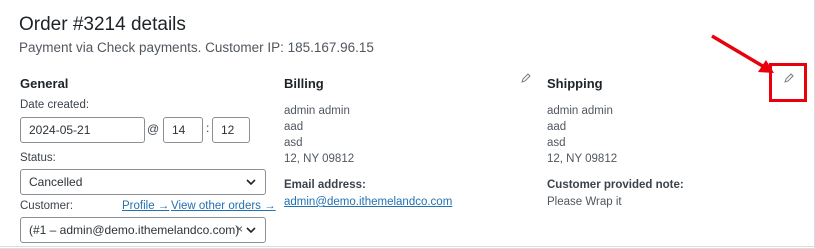 This screenshot has height=249, width=815. I want to click on order-title: Order #3214 details, so click(102, 24).